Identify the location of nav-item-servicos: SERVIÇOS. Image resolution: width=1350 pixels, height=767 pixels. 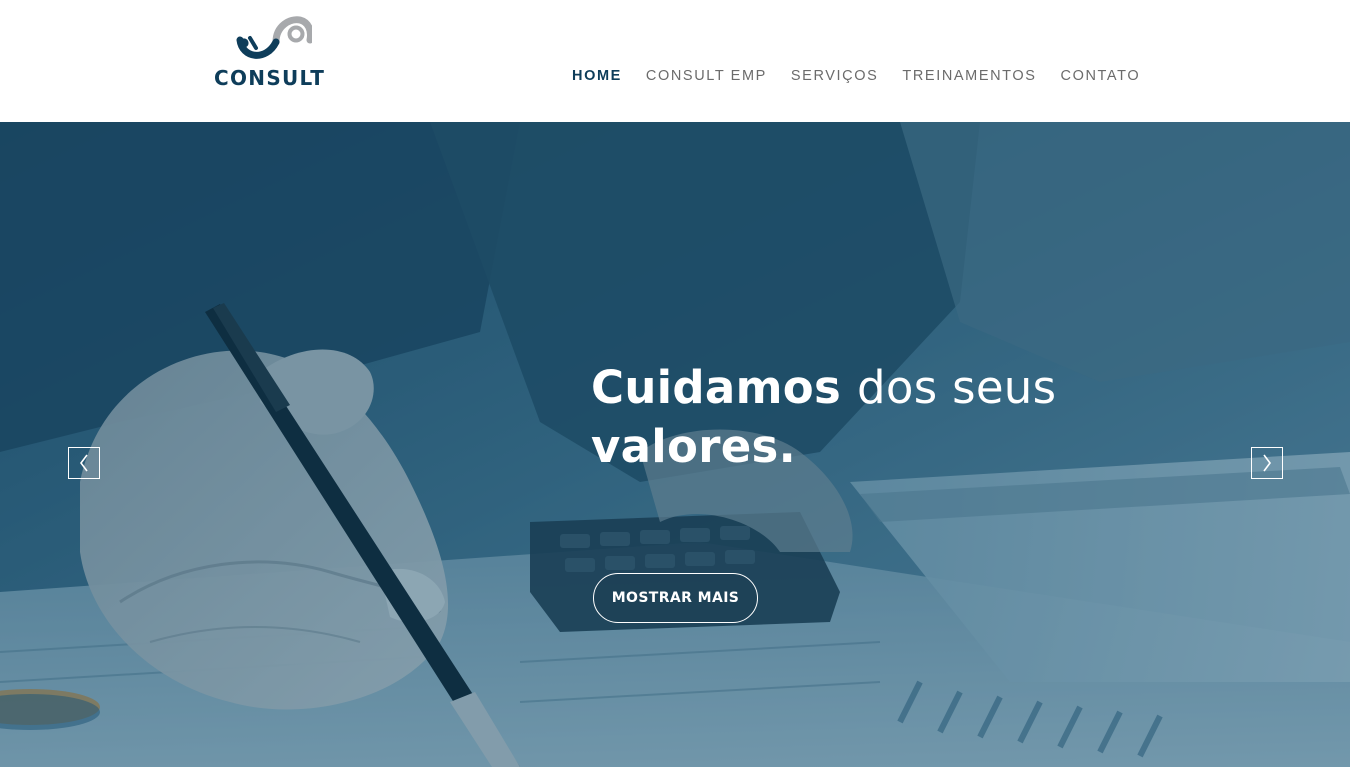
(834, 76).